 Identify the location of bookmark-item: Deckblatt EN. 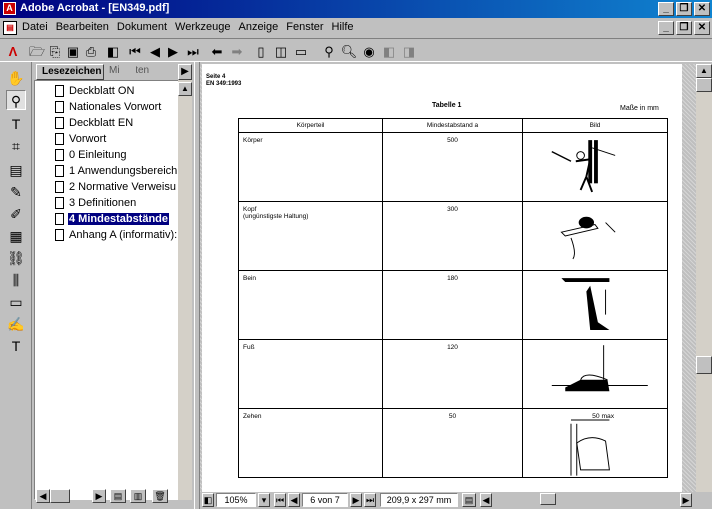
(94, 123).